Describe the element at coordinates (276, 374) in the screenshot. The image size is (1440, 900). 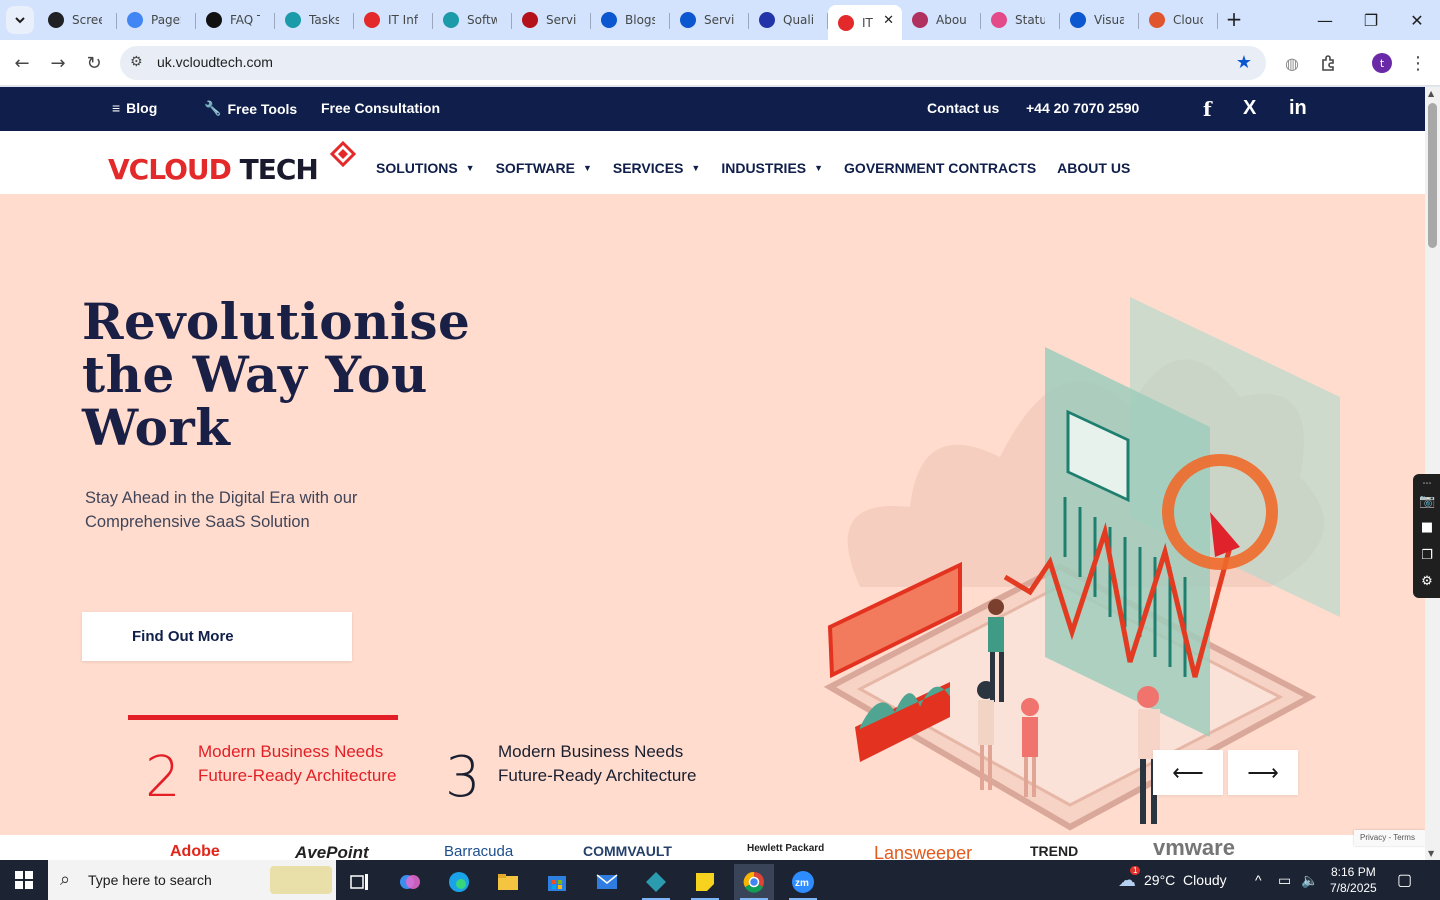
I see `hero-title: Revolutionise the Way You Work` at that location.